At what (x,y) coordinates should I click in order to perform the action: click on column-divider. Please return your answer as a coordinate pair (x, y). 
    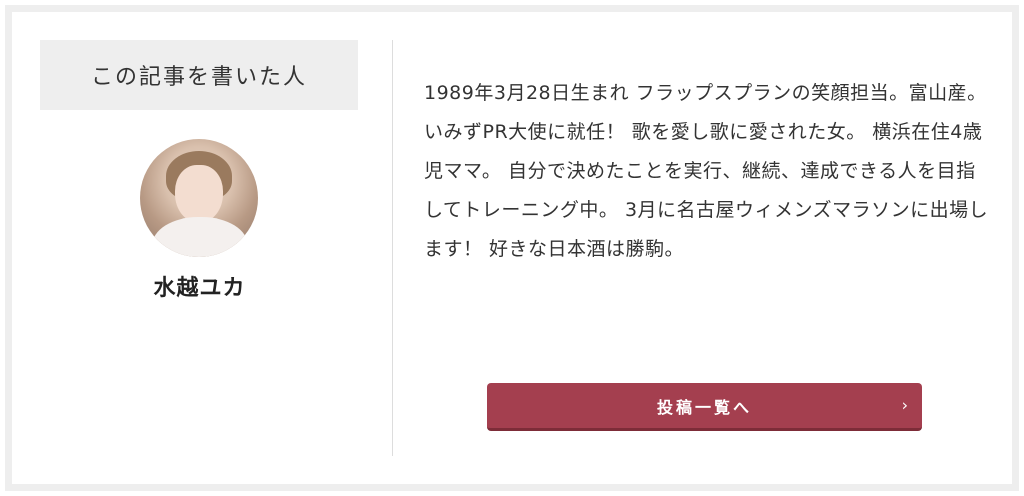
    Looking at the image, I should click on (392, 248).